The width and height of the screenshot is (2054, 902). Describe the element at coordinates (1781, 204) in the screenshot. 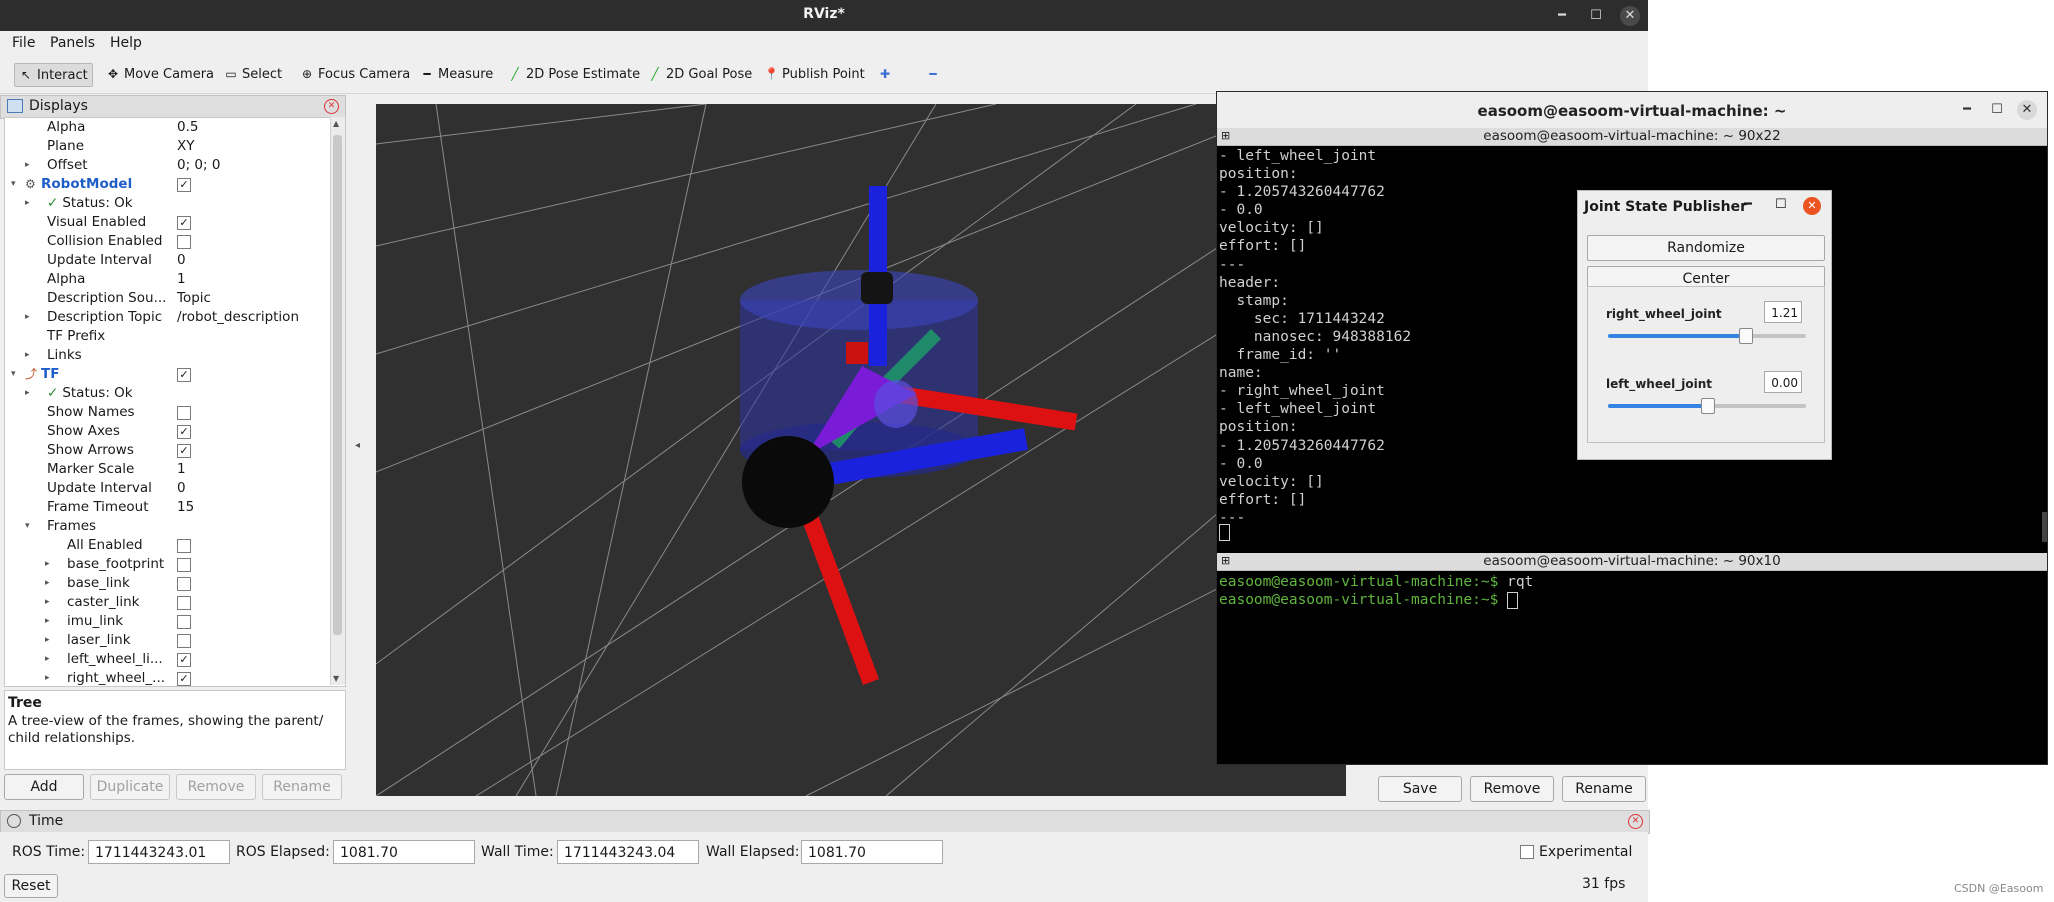

I see `jsp-maximize-icon: ☐` at that location.